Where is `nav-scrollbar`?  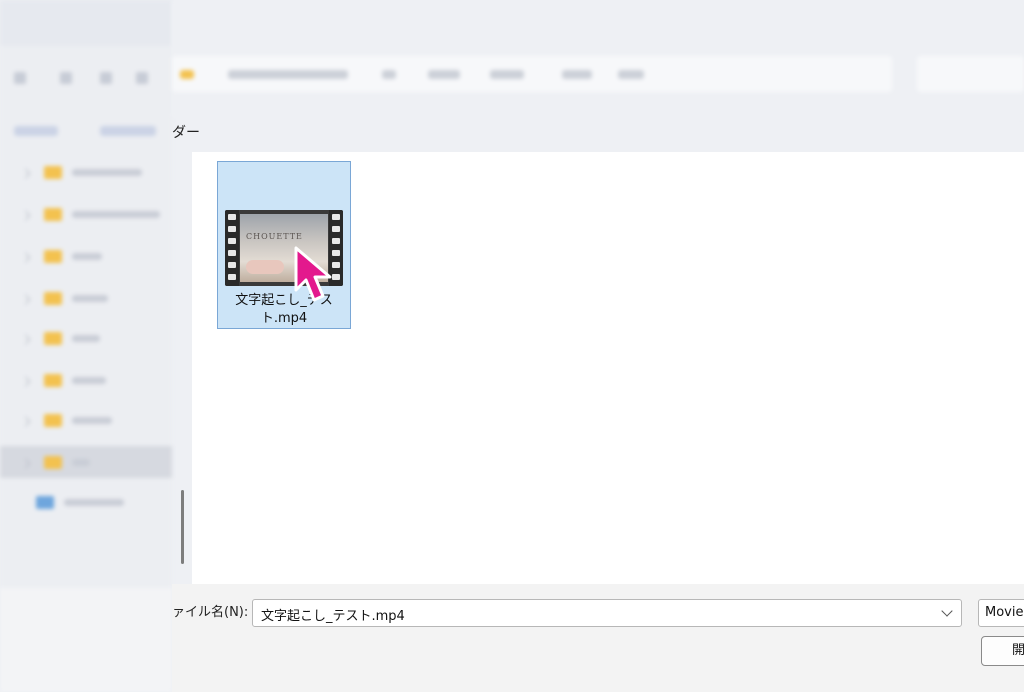
nav-scrollbar is located at coordinates (184, 368).